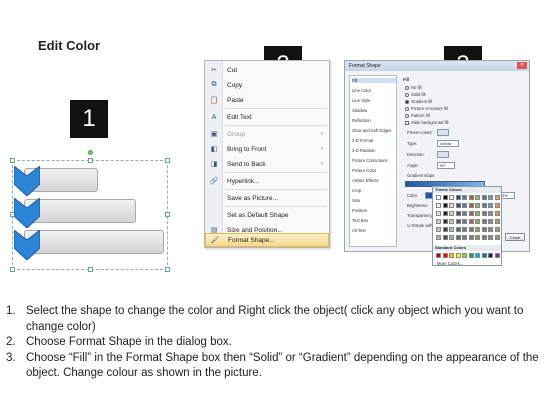 The width and height of the screenshot is (560, 420). Describe the element at coordinates (361, 100) in the screenshot. I see `nav-item: Line Style` at that location.